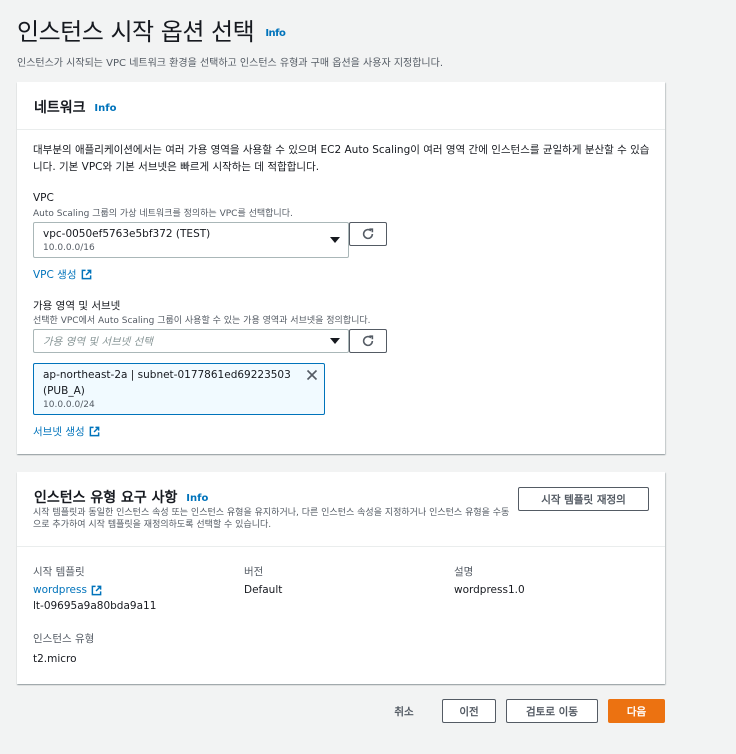 Image resolution: width=736 pixels, height=754 pixels. Describe the element at coordinates (127, 234) in the screenshot. I see `vpc-select-value: vpc-0050ef5763e5bf372 (TEST)` at that location.